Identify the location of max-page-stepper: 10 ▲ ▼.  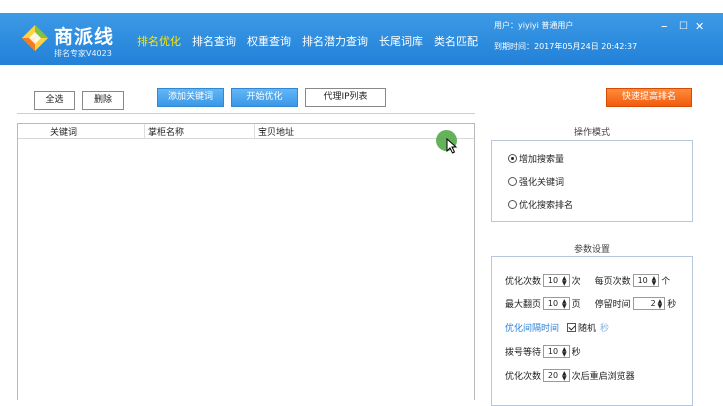
(556, 303).